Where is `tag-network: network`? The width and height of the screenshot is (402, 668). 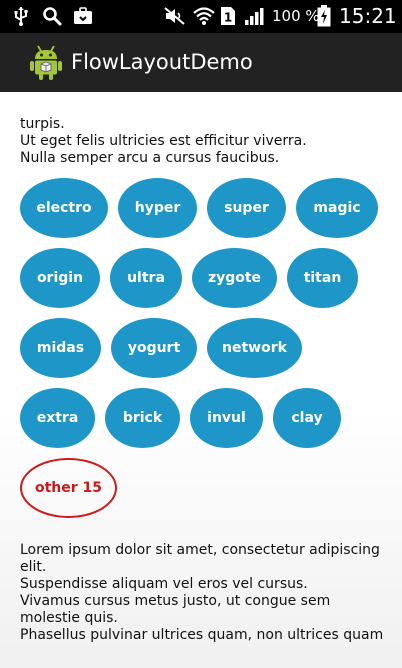 tag-network: network is located at coordinates (254, 348).